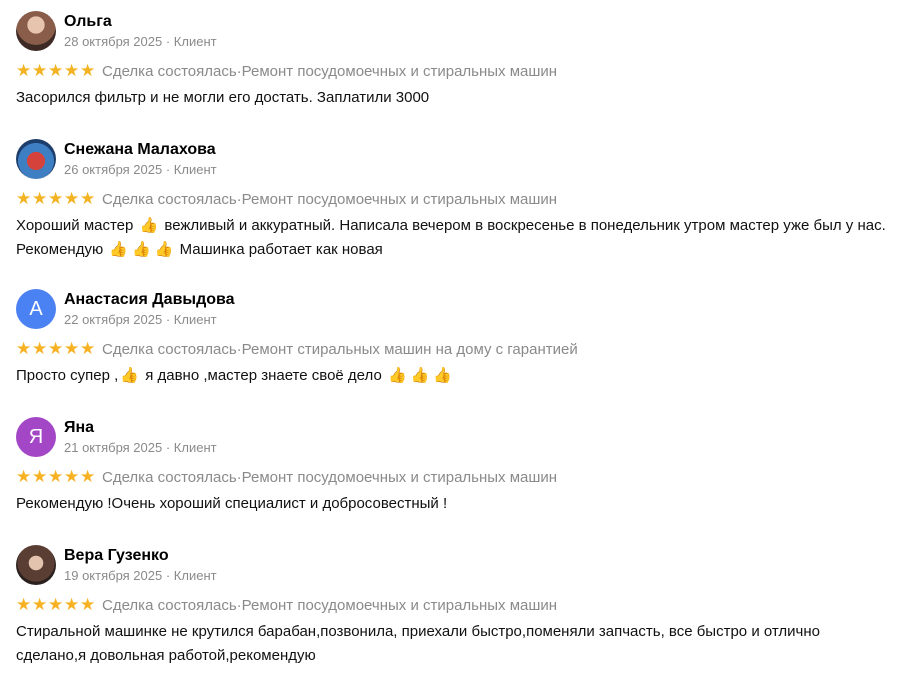  What do you see at coordinates (140, 150) in the screenshot?
I see `reviewer-name: Снежана Малахова` at bounding box center [140, 150].